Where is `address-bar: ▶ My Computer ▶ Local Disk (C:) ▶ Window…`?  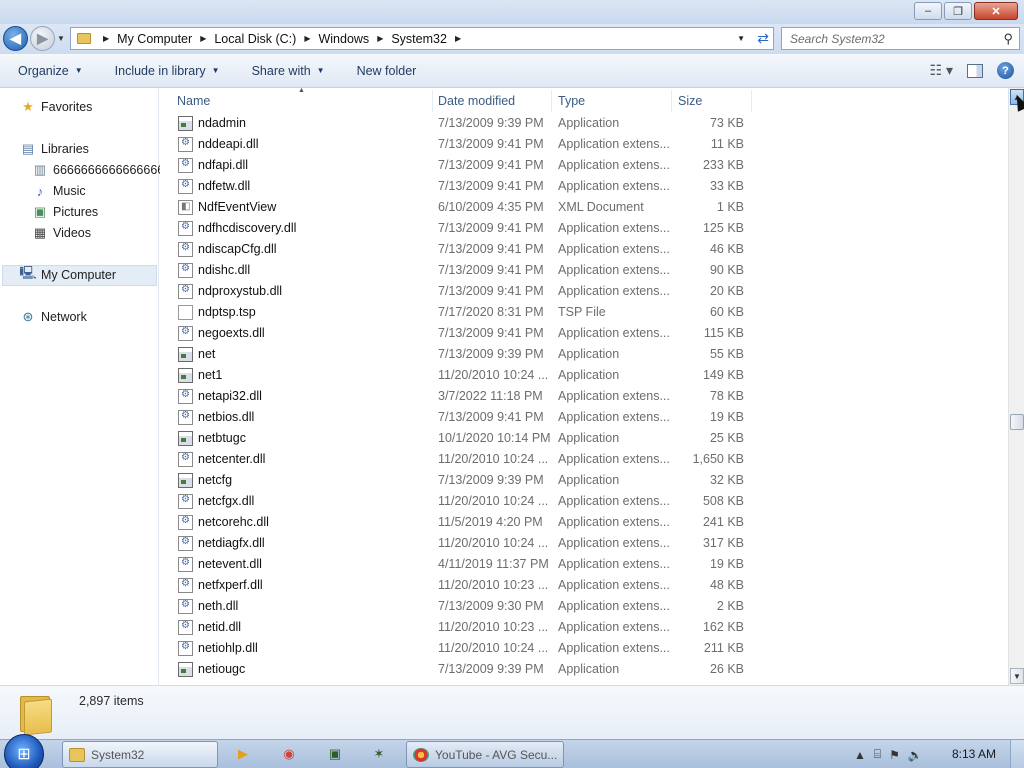
address-bar: ▶ My Computer ▶ Local Disk (C:) ▶ Window… is located at coordinates (422, 38).